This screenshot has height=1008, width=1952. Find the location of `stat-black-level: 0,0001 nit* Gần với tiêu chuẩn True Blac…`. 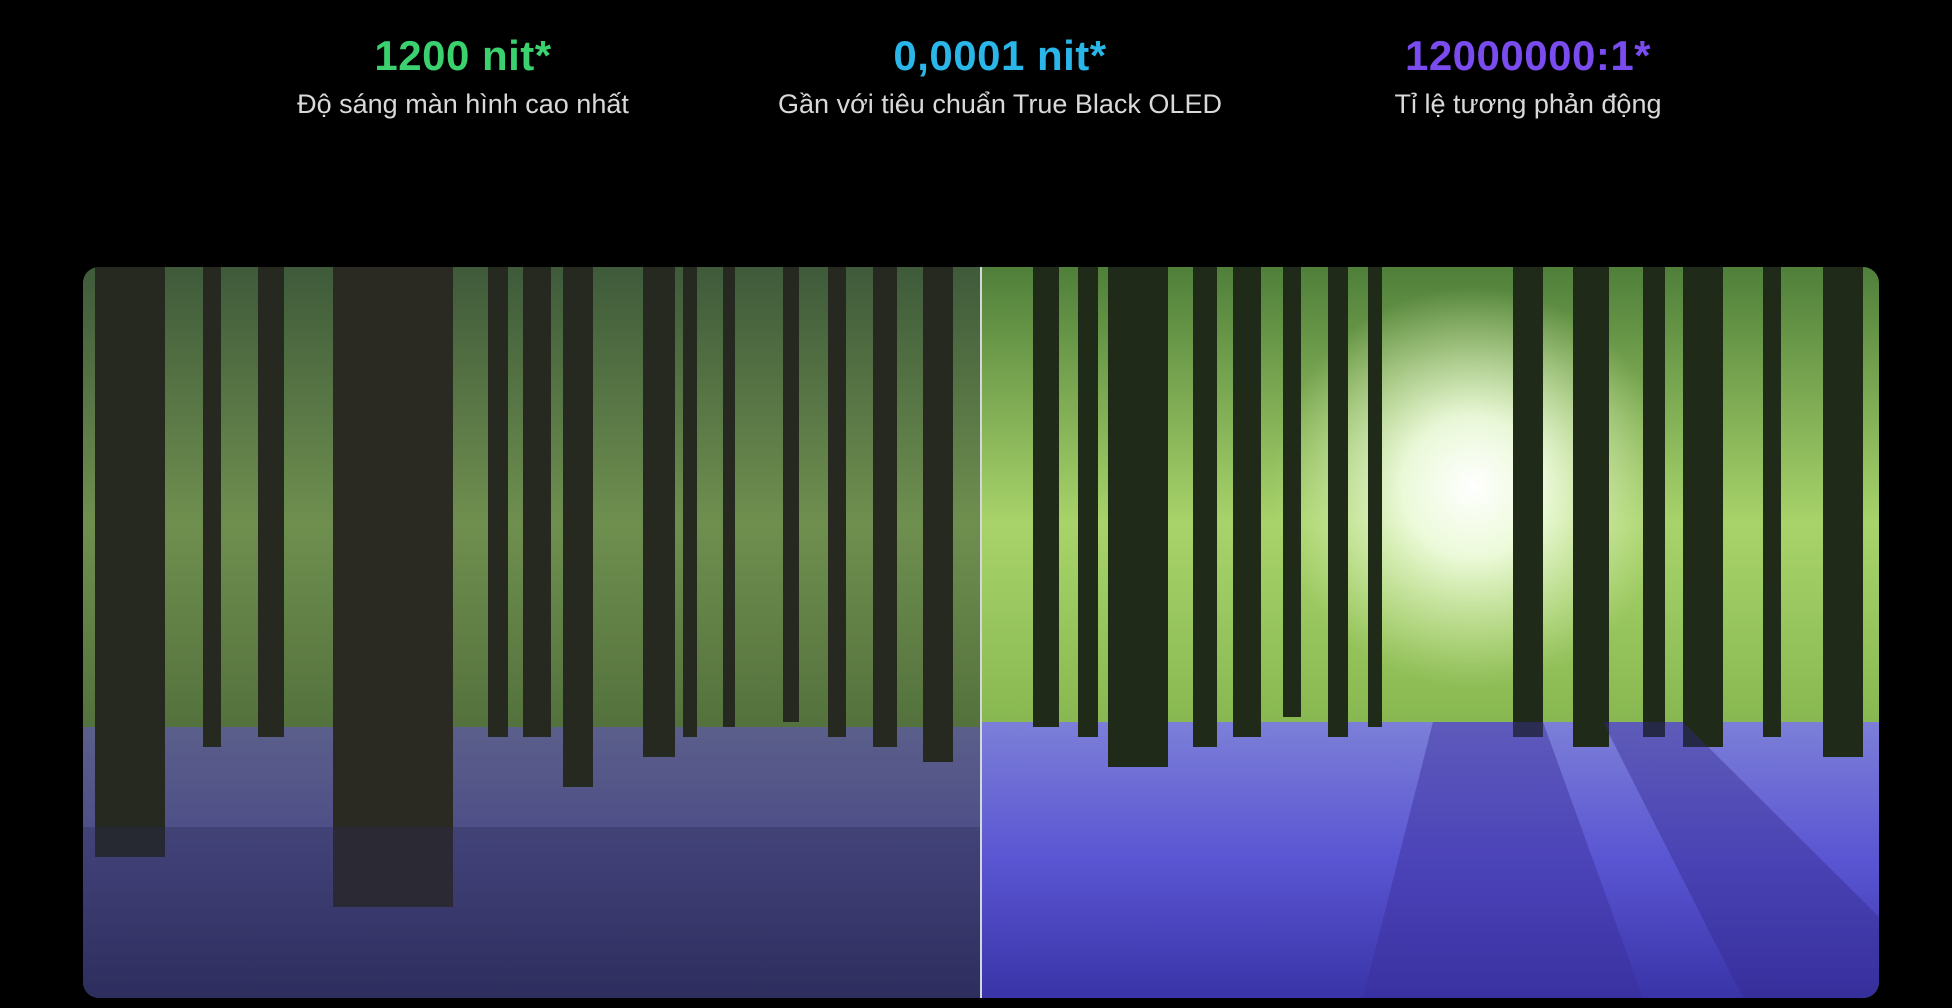

stat-black-level: 0,0001 nit* Gần với tiêu chuẩn True Blac… is located at coordinates (1000, 75).